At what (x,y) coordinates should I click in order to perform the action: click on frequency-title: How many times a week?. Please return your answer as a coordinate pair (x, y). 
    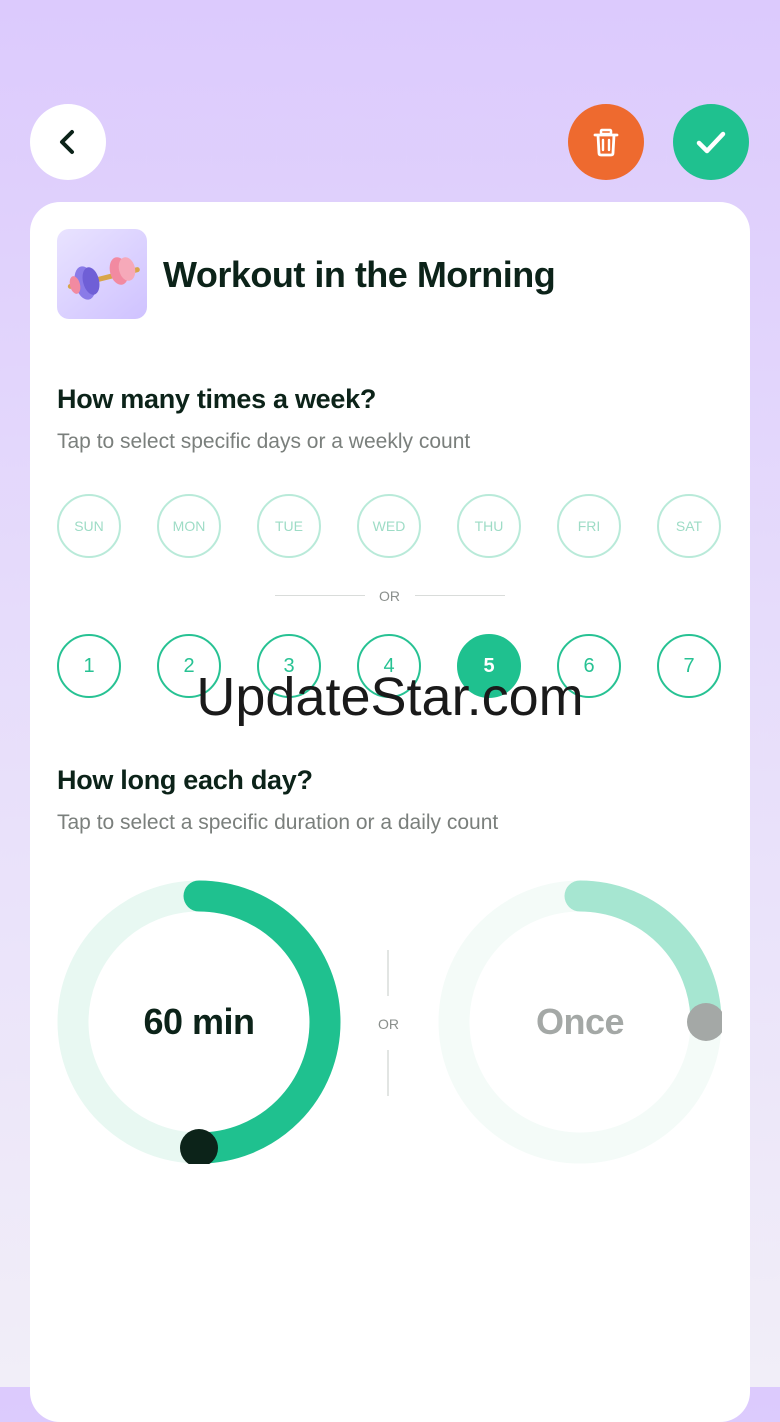
    Looking at the image, I should click on (217, 399).